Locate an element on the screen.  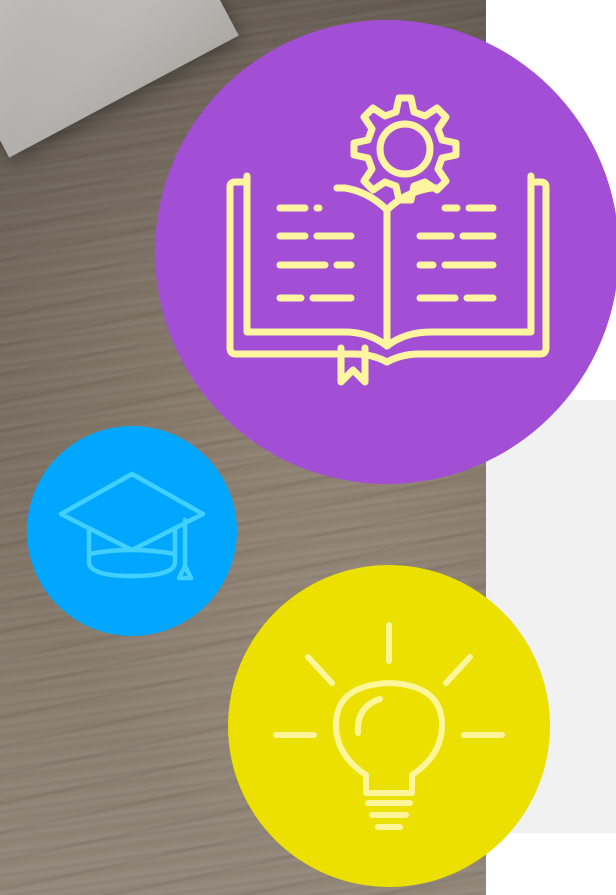
lightbulb-icon is located at coordinates (389, 726).